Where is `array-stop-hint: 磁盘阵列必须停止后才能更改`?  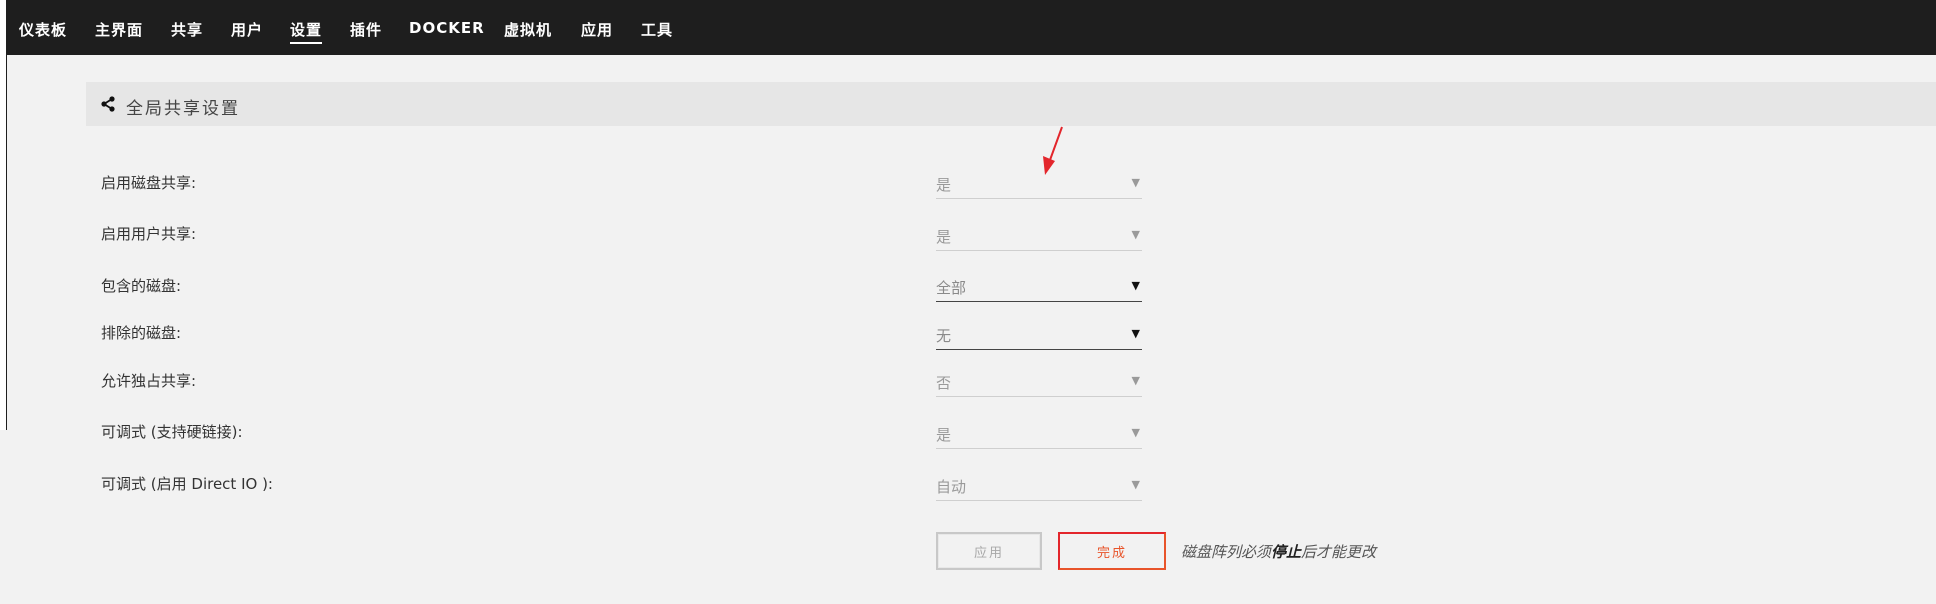
array-stop-hint: 磁盘阵列必须停止后才能更改 is located at coordinates (1278, 551).